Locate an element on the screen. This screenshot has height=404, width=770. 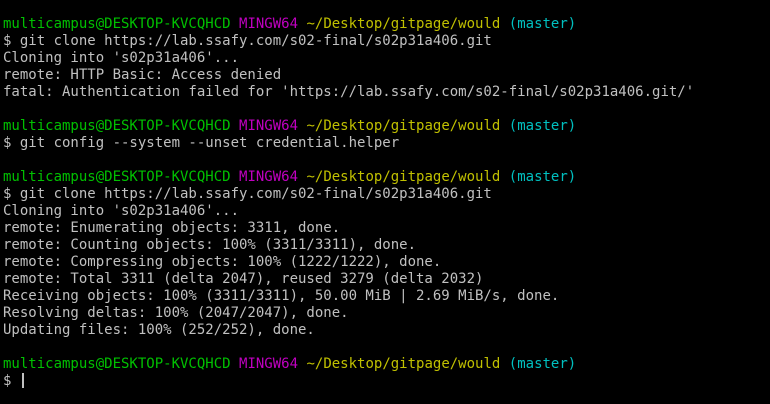
input-line: $ is located at coordinates (386, 381).